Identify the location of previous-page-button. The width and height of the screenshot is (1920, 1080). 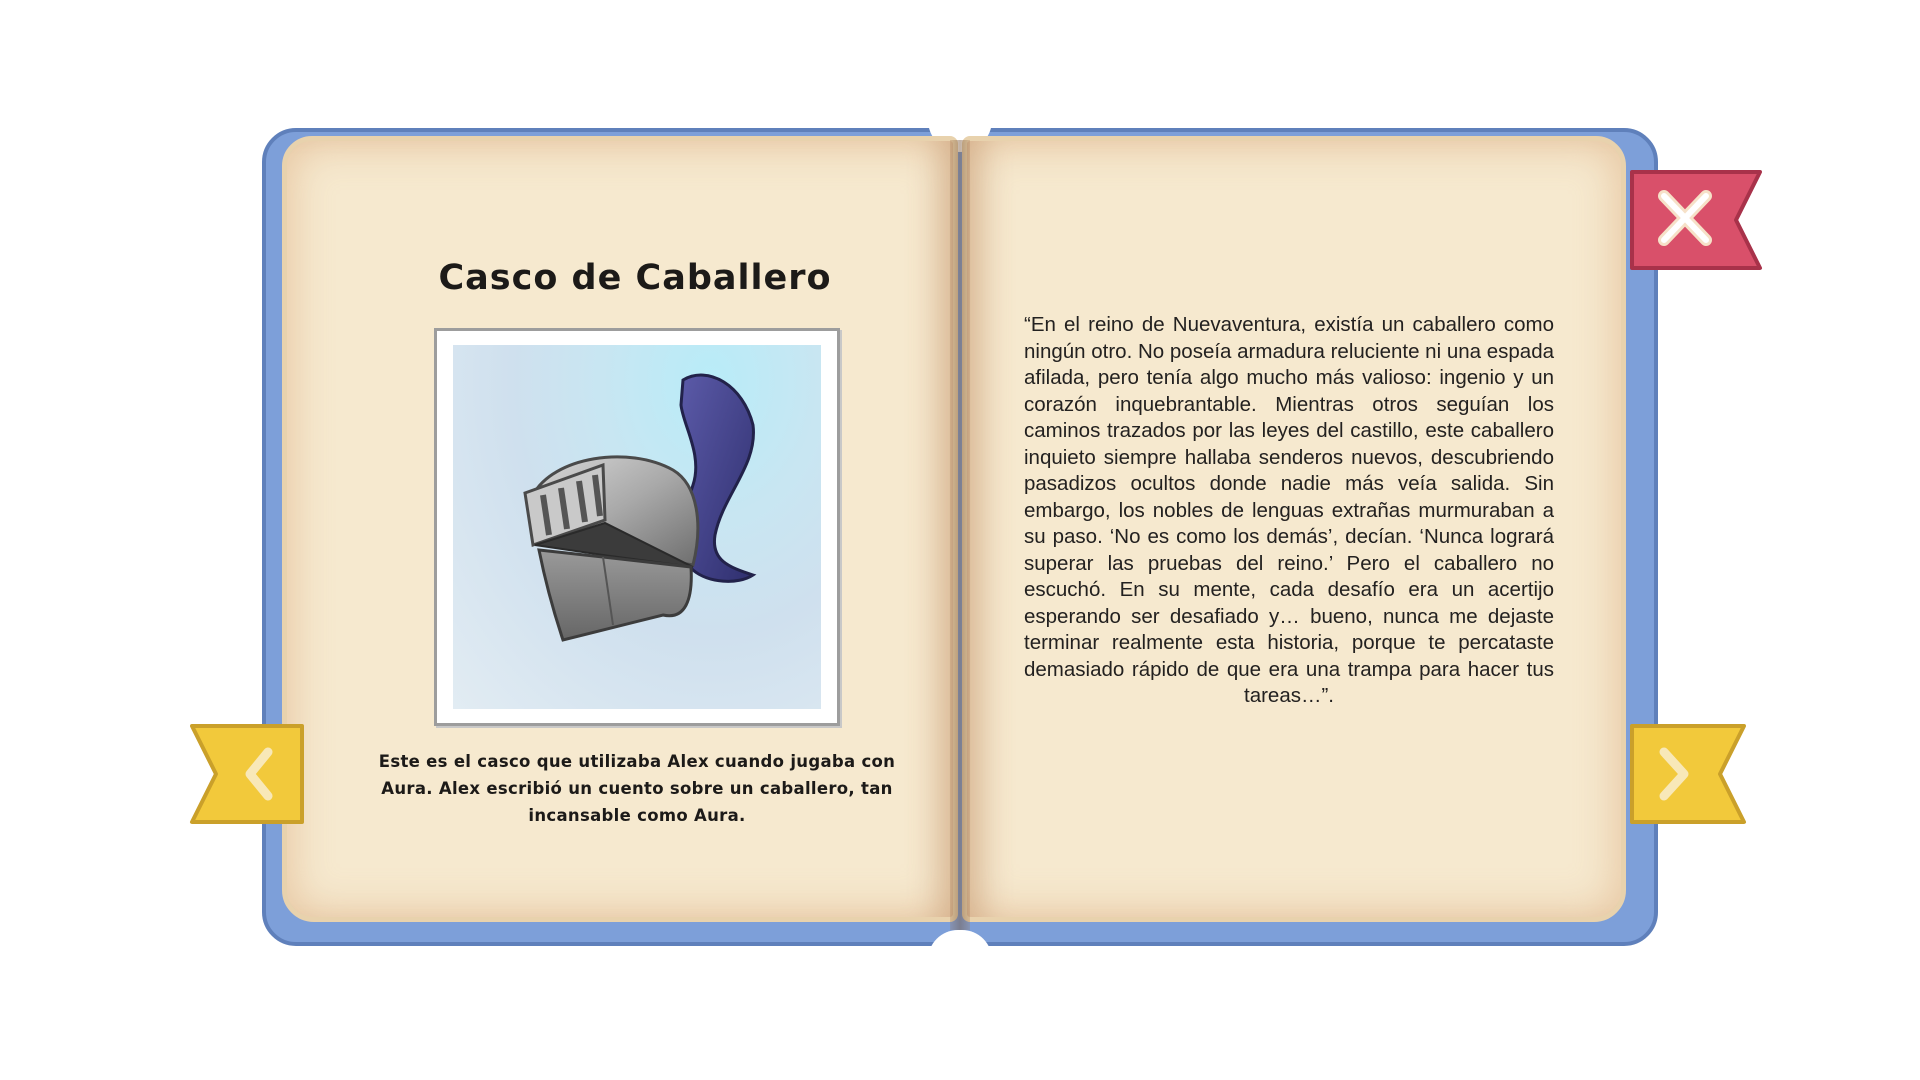
(247, 775).